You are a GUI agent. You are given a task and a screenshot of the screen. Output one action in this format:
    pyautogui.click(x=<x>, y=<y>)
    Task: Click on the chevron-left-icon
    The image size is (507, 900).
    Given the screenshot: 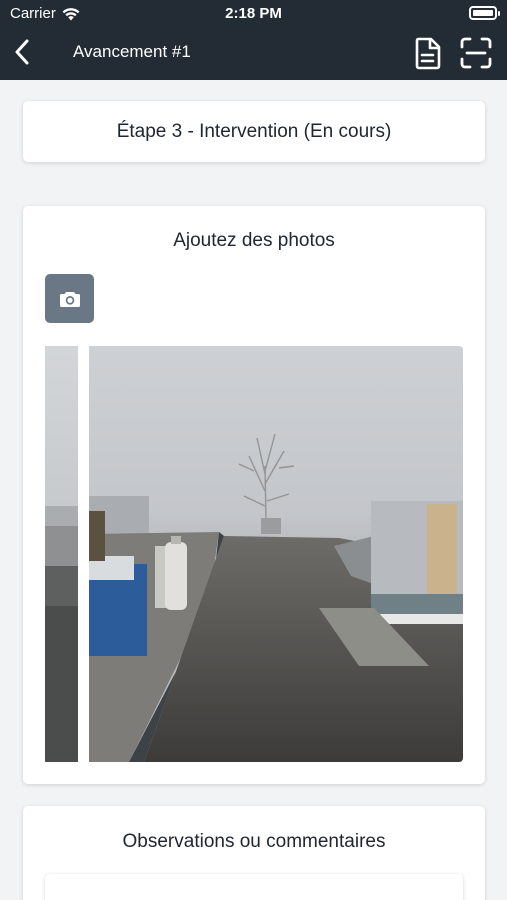 What is the action you would take?
    pyautogui.click(x=22, y=52)
    